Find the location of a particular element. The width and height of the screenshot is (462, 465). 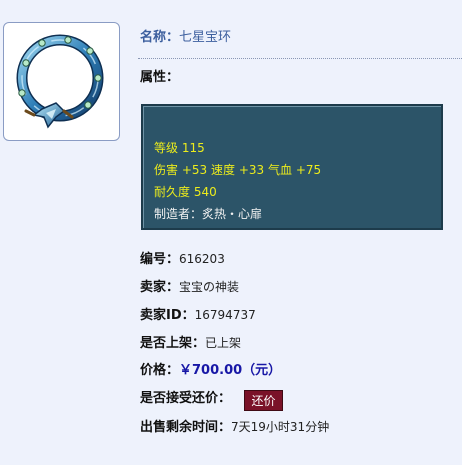

listing-id-row: 编号：616203 is located at coordinates (182, 259).